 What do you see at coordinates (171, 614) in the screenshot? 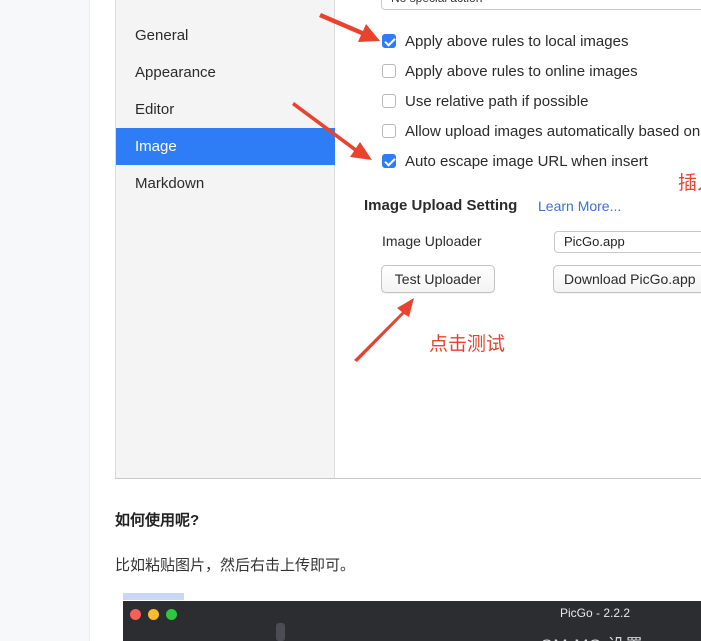
I see `maximize-window-icon` at bounding box center [171, 614].